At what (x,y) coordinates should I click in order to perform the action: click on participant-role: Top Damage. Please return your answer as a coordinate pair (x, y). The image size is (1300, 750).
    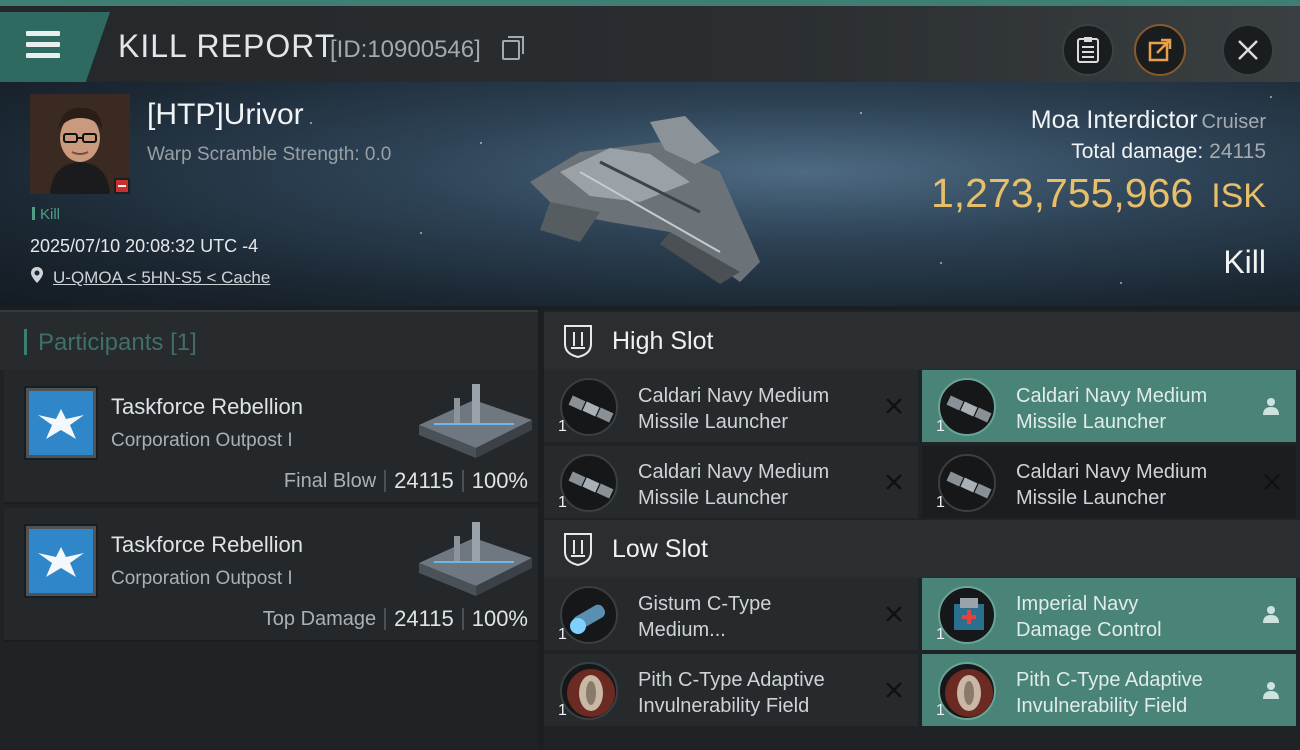
    Looking at the image, I should click on (319, 618).